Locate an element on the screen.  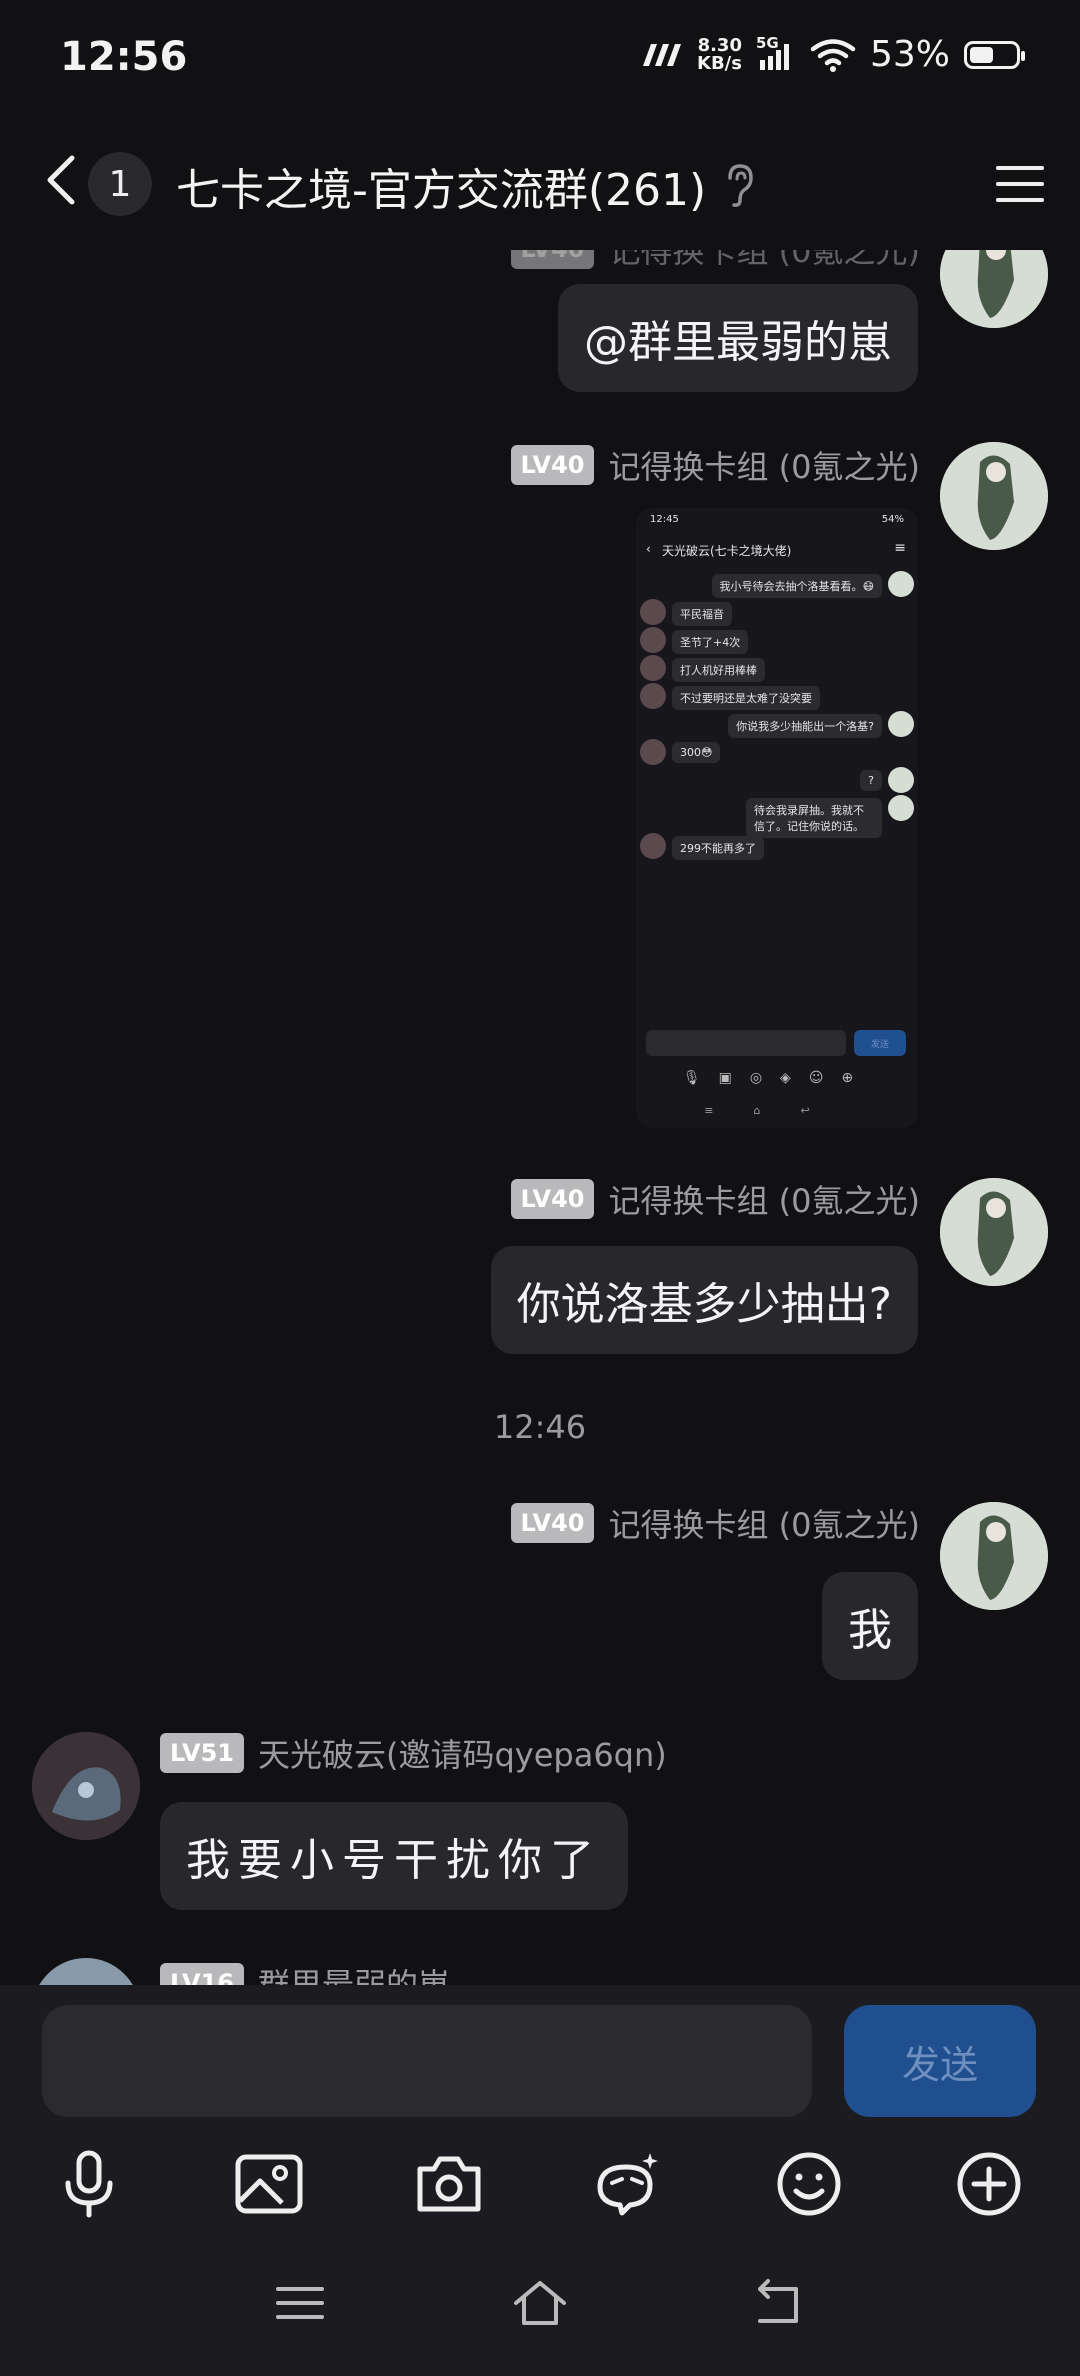
wifi-icon is located at coordinates (833, 55).